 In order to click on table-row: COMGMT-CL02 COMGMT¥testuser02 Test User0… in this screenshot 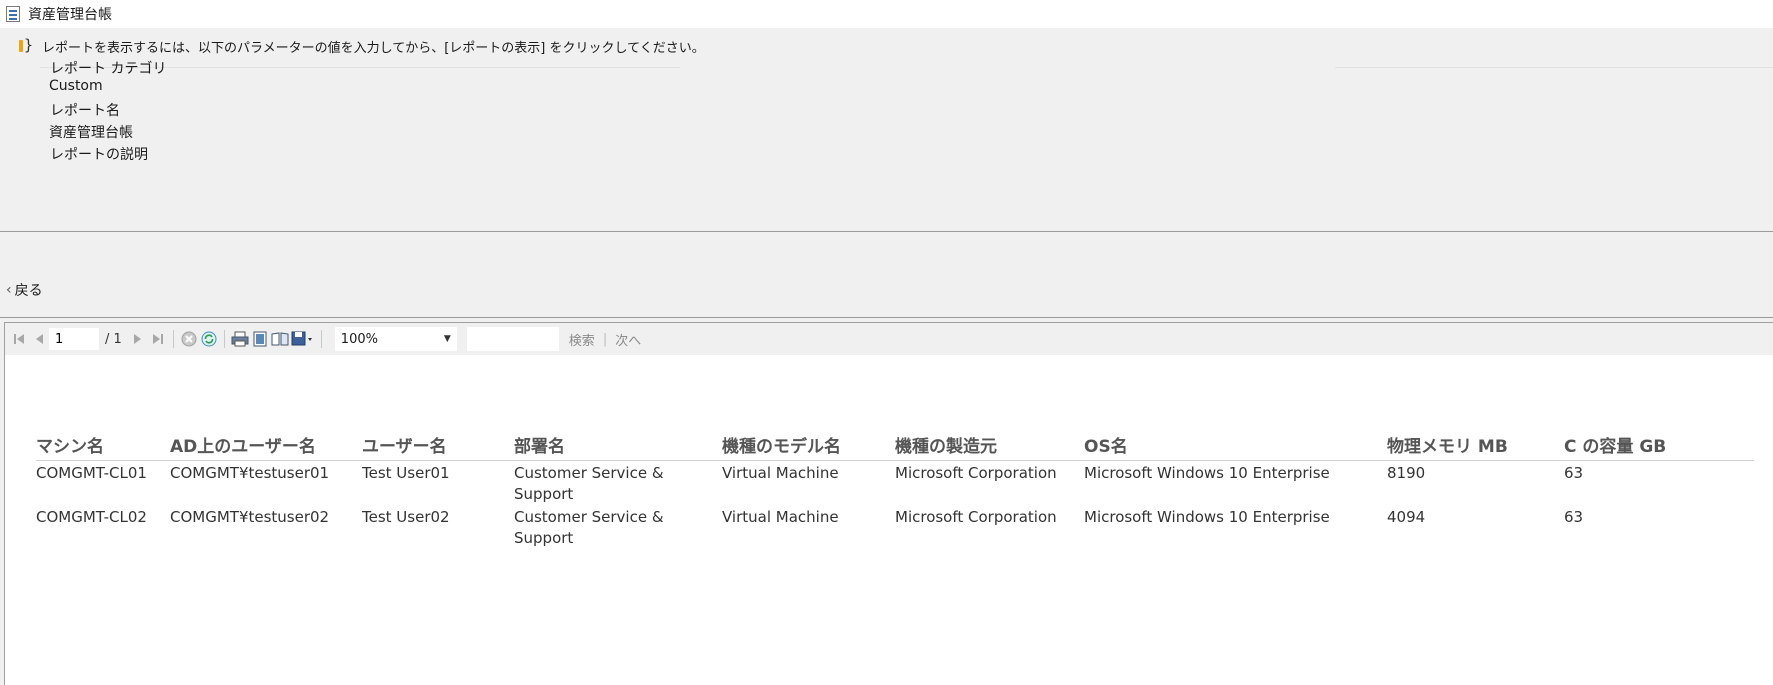, I will do `click(895, 527)`.